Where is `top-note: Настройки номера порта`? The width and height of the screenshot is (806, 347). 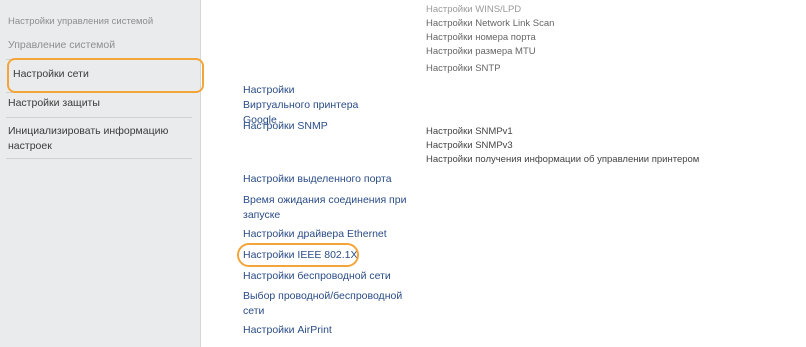 top-note: Настройки номера порта is located at coordinates (481, 37).